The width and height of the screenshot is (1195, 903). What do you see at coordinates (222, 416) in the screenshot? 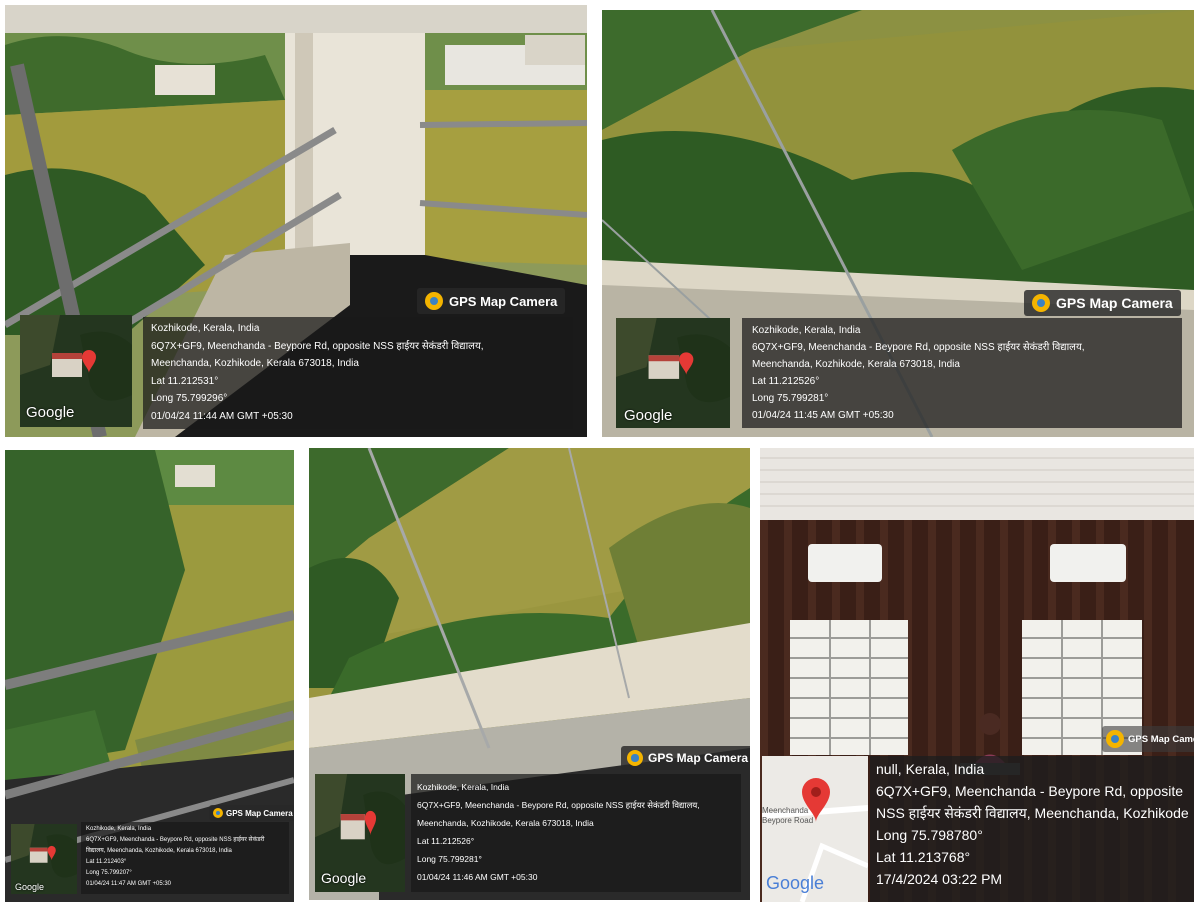
I see `info-line-timestamp: 01/04/24 11:44 AM GMT +05:30` at bounding box center [222, 416].